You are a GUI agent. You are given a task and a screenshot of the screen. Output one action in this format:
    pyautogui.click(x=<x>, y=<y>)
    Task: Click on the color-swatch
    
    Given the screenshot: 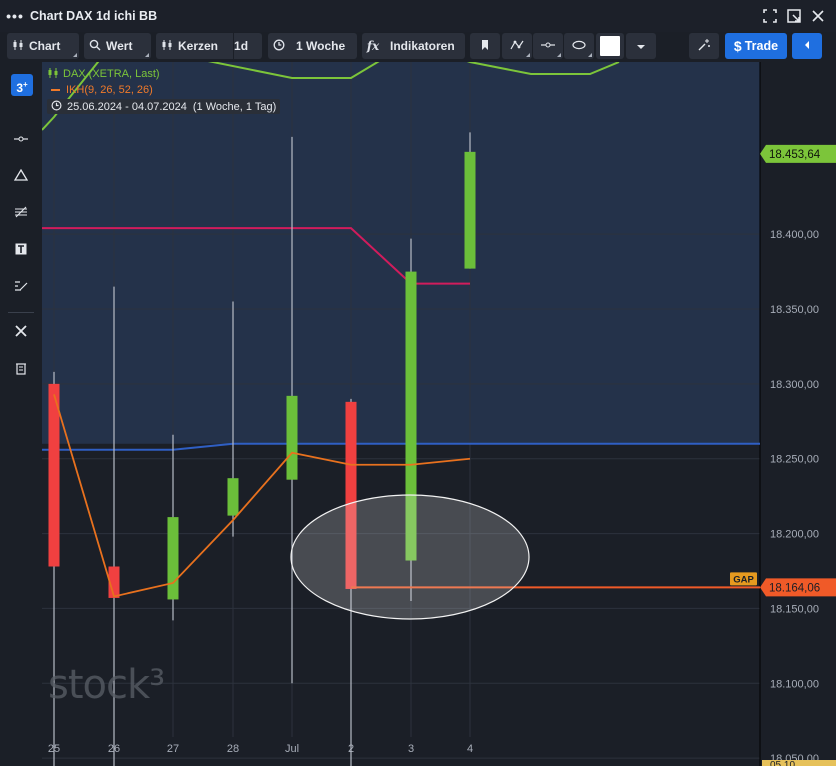 What is the action you would take?
    pyautogui.click(x=610, y=46)
    